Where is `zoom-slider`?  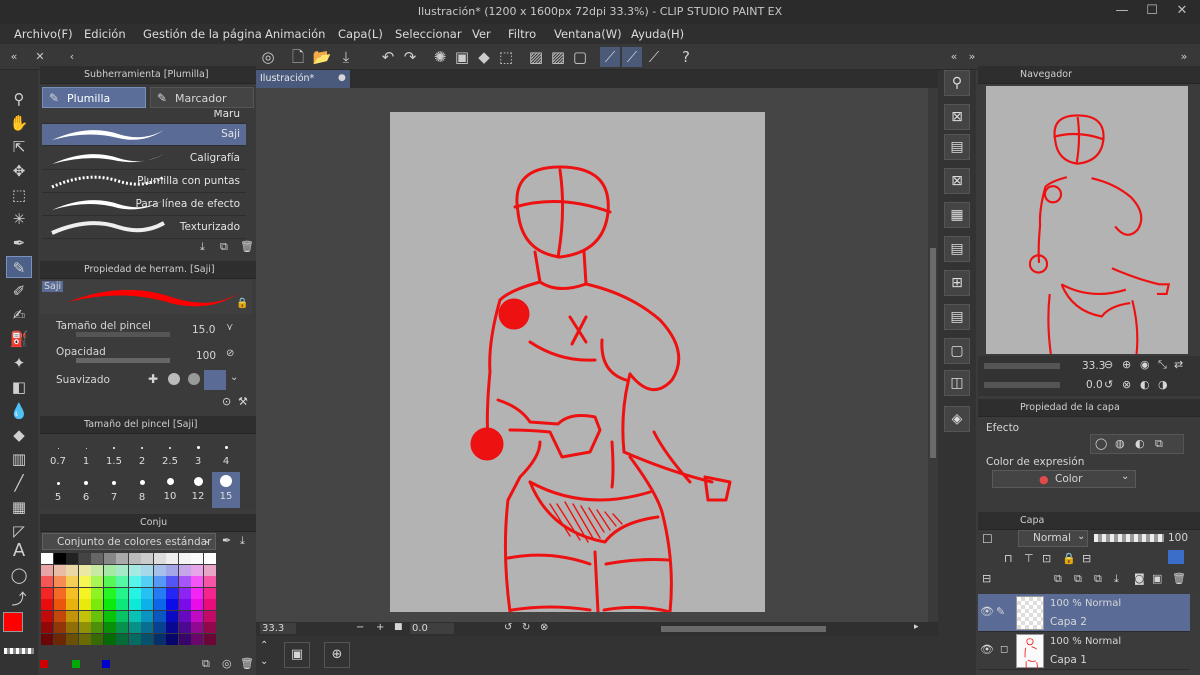
zoom-slider is located at coordinates (1022, 366).